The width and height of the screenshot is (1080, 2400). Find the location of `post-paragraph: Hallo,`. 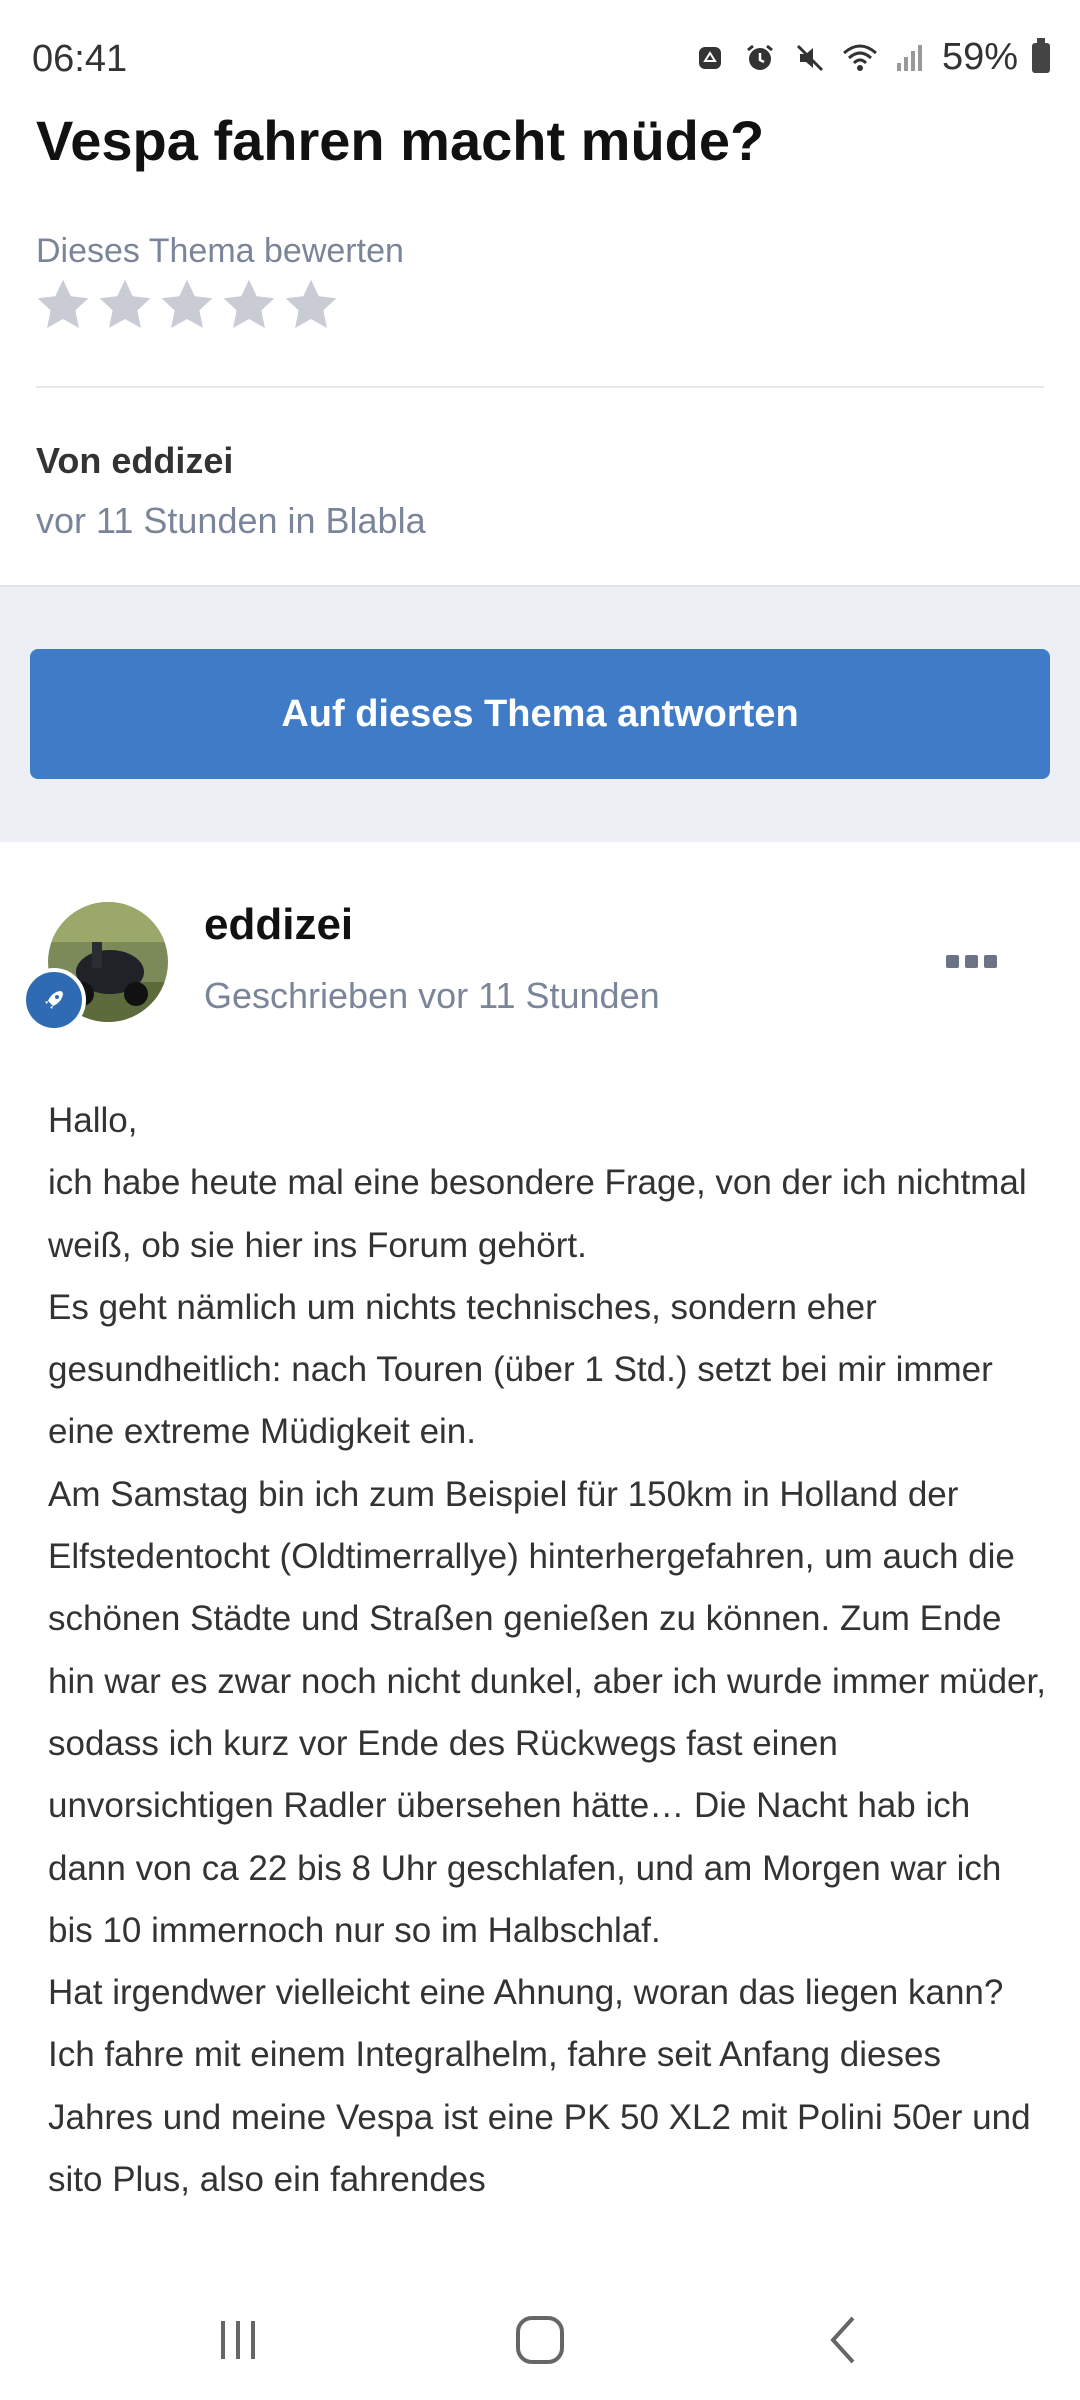

post-paragraph: Hallo, is located at coordinates (93, 1120).